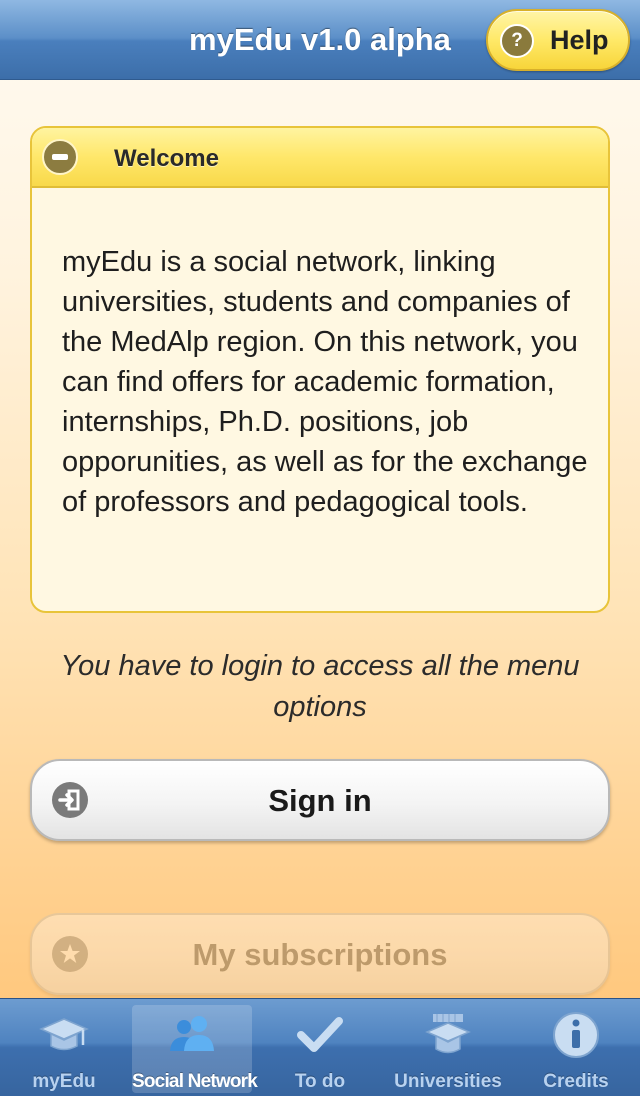 The height and width of the screenshot is (1096, 640). What do you see at coordinates (320, 1035) in the screenshot?
I see `checkmark-icon` at bounding box center [320, 1035].